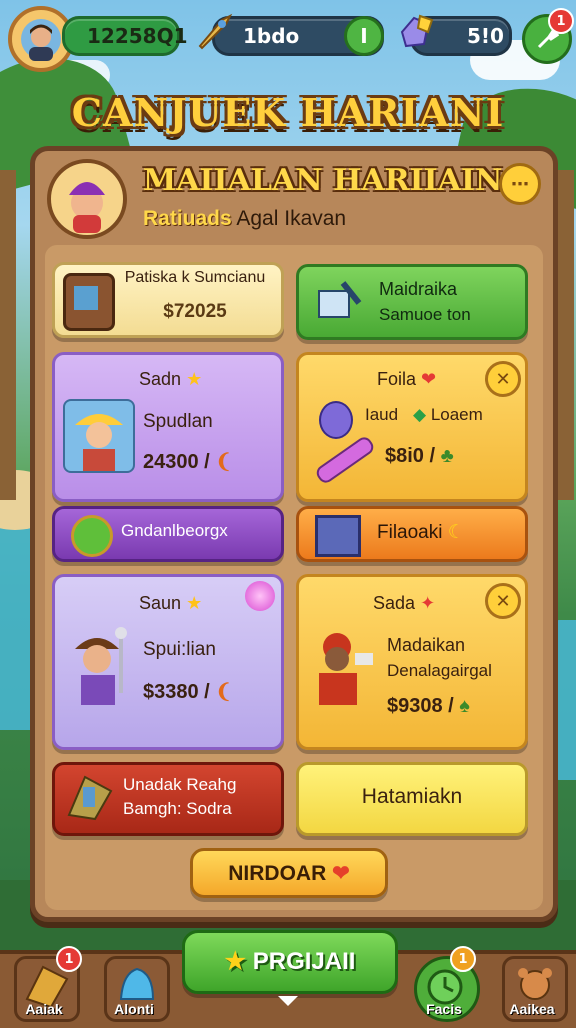 The width and height of the screenshot is (576, 1028). I want to click on potion-icon, so click(336, 420).